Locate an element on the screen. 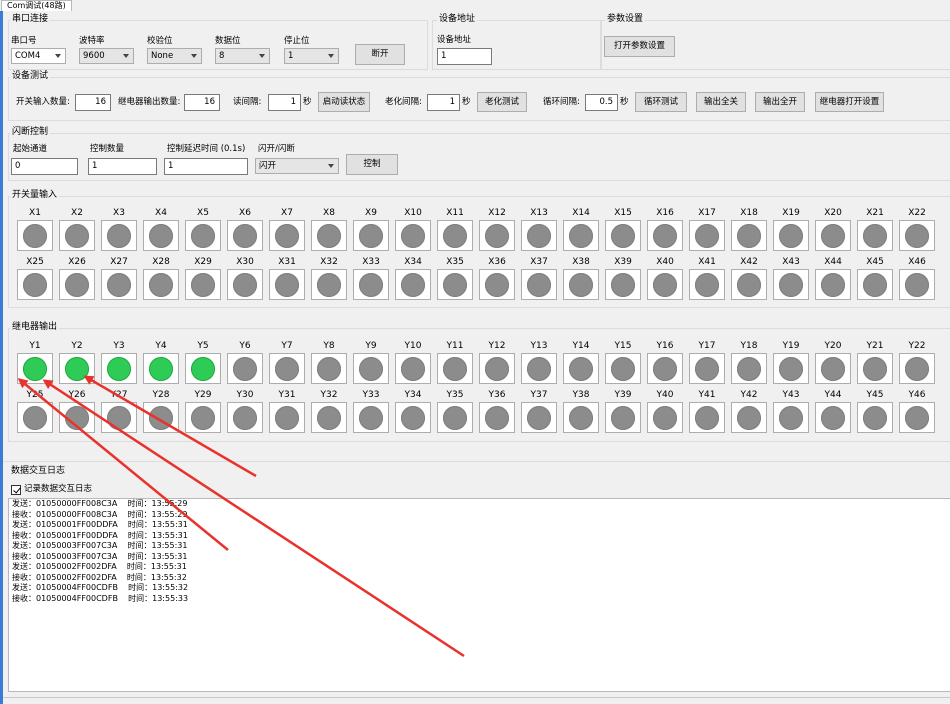 This screenshot has width=950, height=704. input-cell-x16 is located at coordinates (665, 235).